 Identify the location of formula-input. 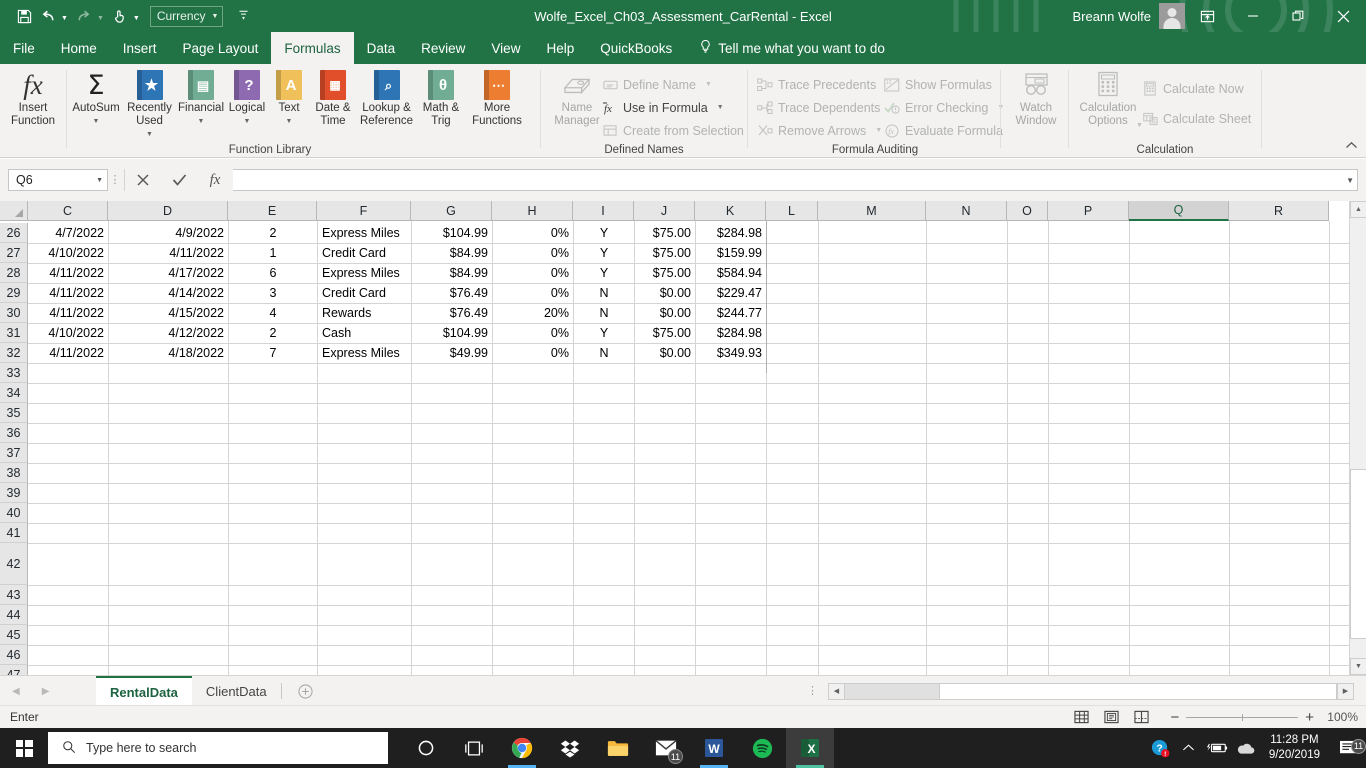
(795, 180).